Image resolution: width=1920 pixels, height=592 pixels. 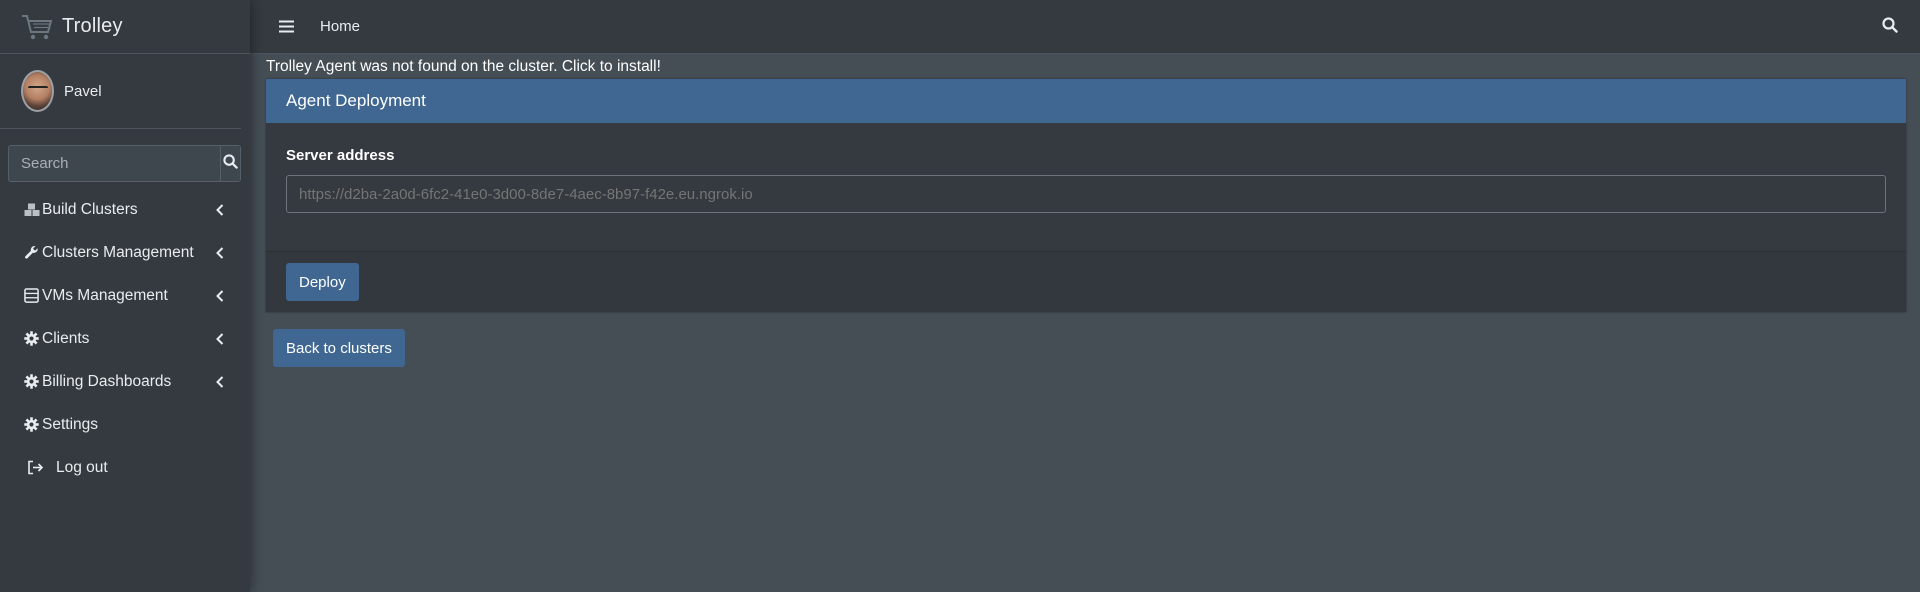 What do you see at coordinates (82, 467) in the screenshot?
I see `sidebar-item-label: Log out` at bounding box center [82, 467].